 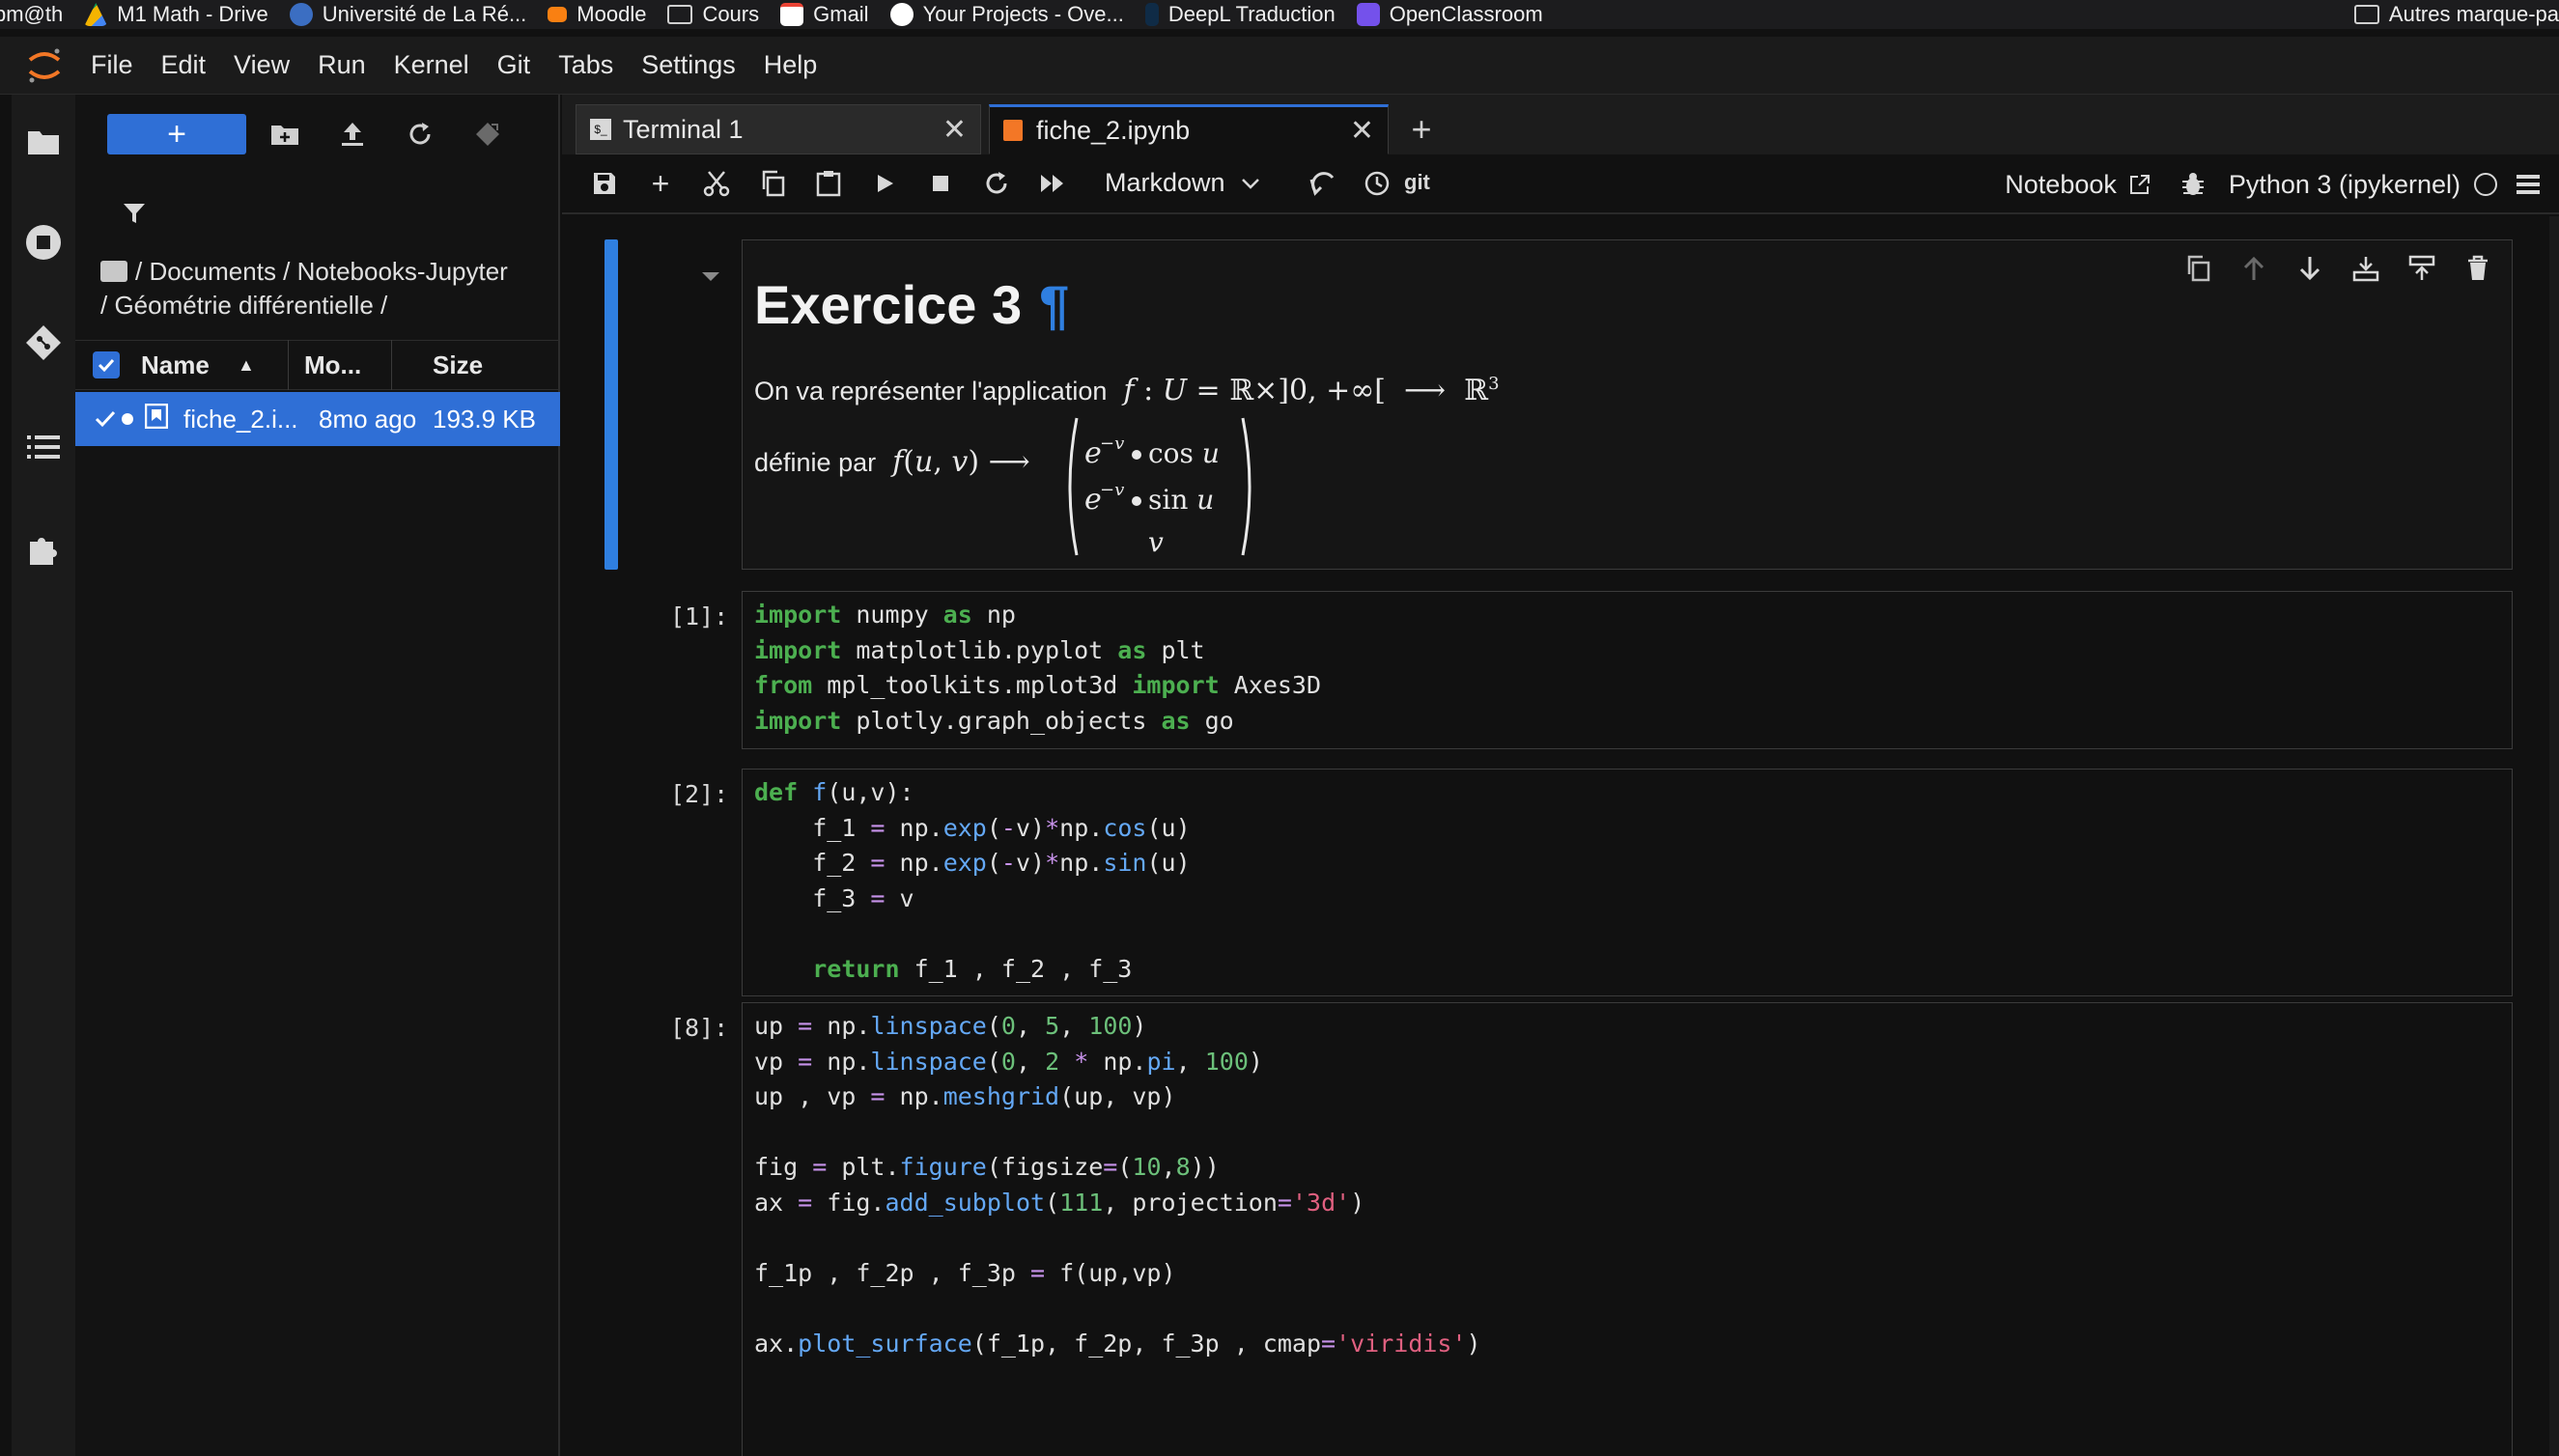 What do you see at coordinates (902, 15) in the screenshot?
I see `projects-icon` at bounding box center [902, 15].